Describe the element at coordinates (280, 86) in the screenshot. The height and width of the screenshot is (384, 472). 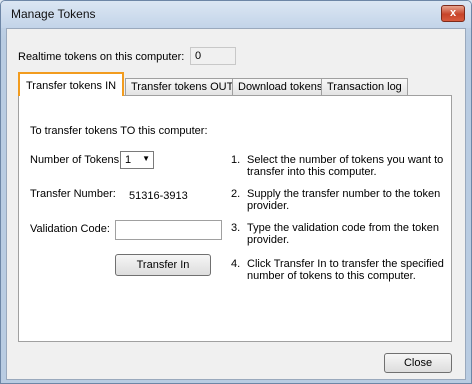
I see `tab-download-tokens: Download tokens` at that location.